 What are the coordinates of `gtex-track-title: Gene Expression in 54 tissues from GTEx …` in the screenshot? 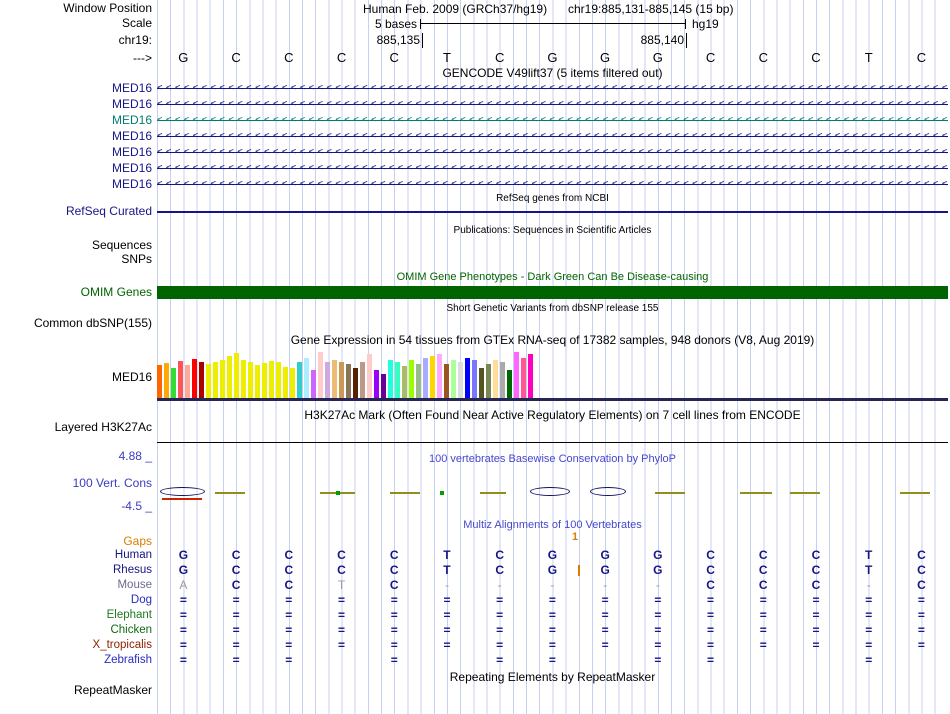 It's located at (552, 340).